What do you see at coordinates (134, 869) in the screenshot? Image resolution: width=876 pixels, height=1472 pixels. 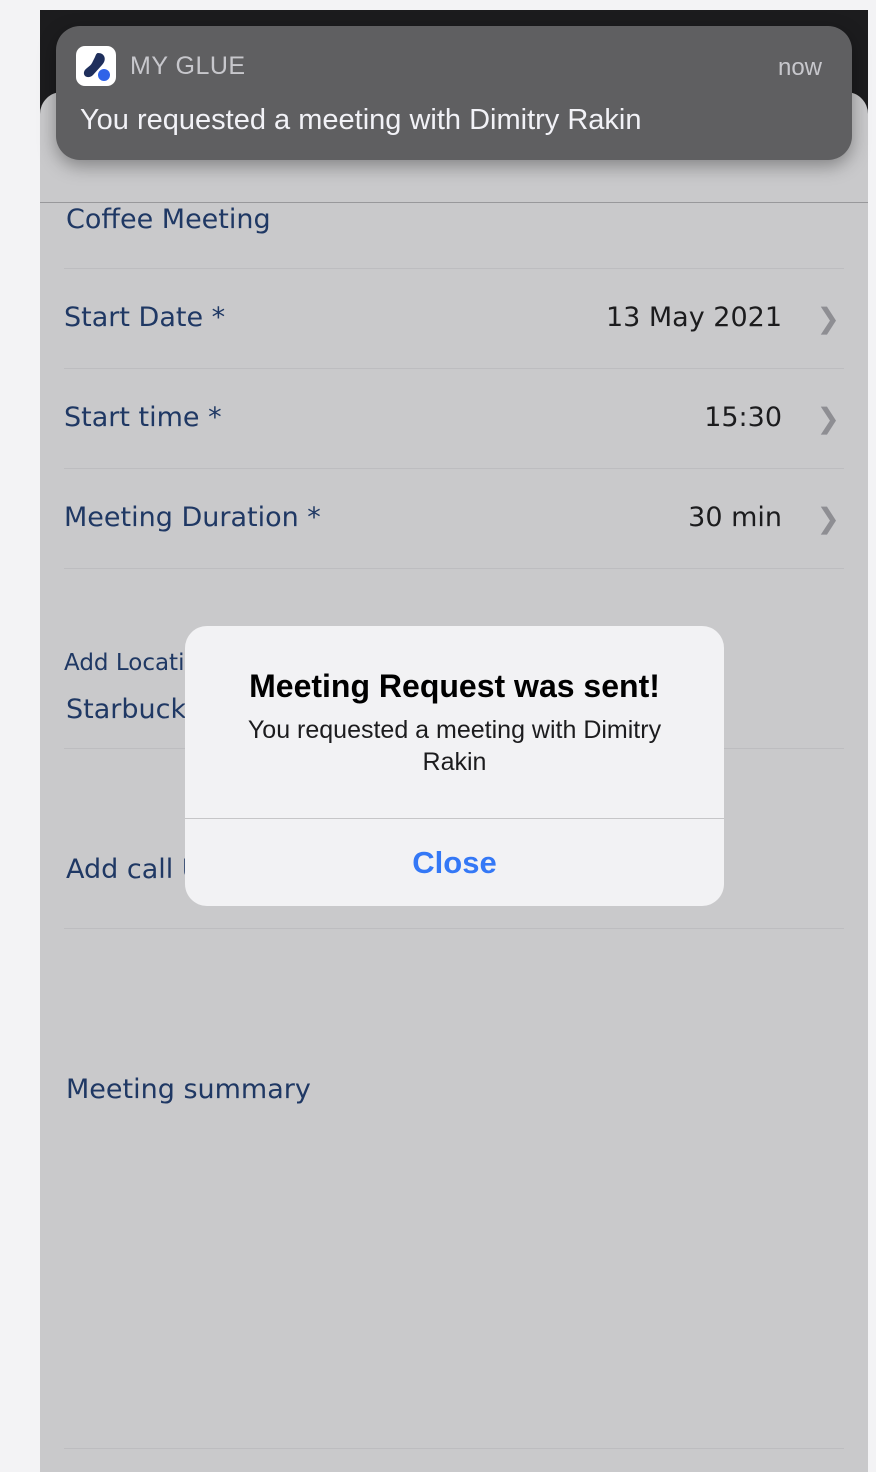 I see `add-call-url-input: Add call U` at bounding box center [134, 869].